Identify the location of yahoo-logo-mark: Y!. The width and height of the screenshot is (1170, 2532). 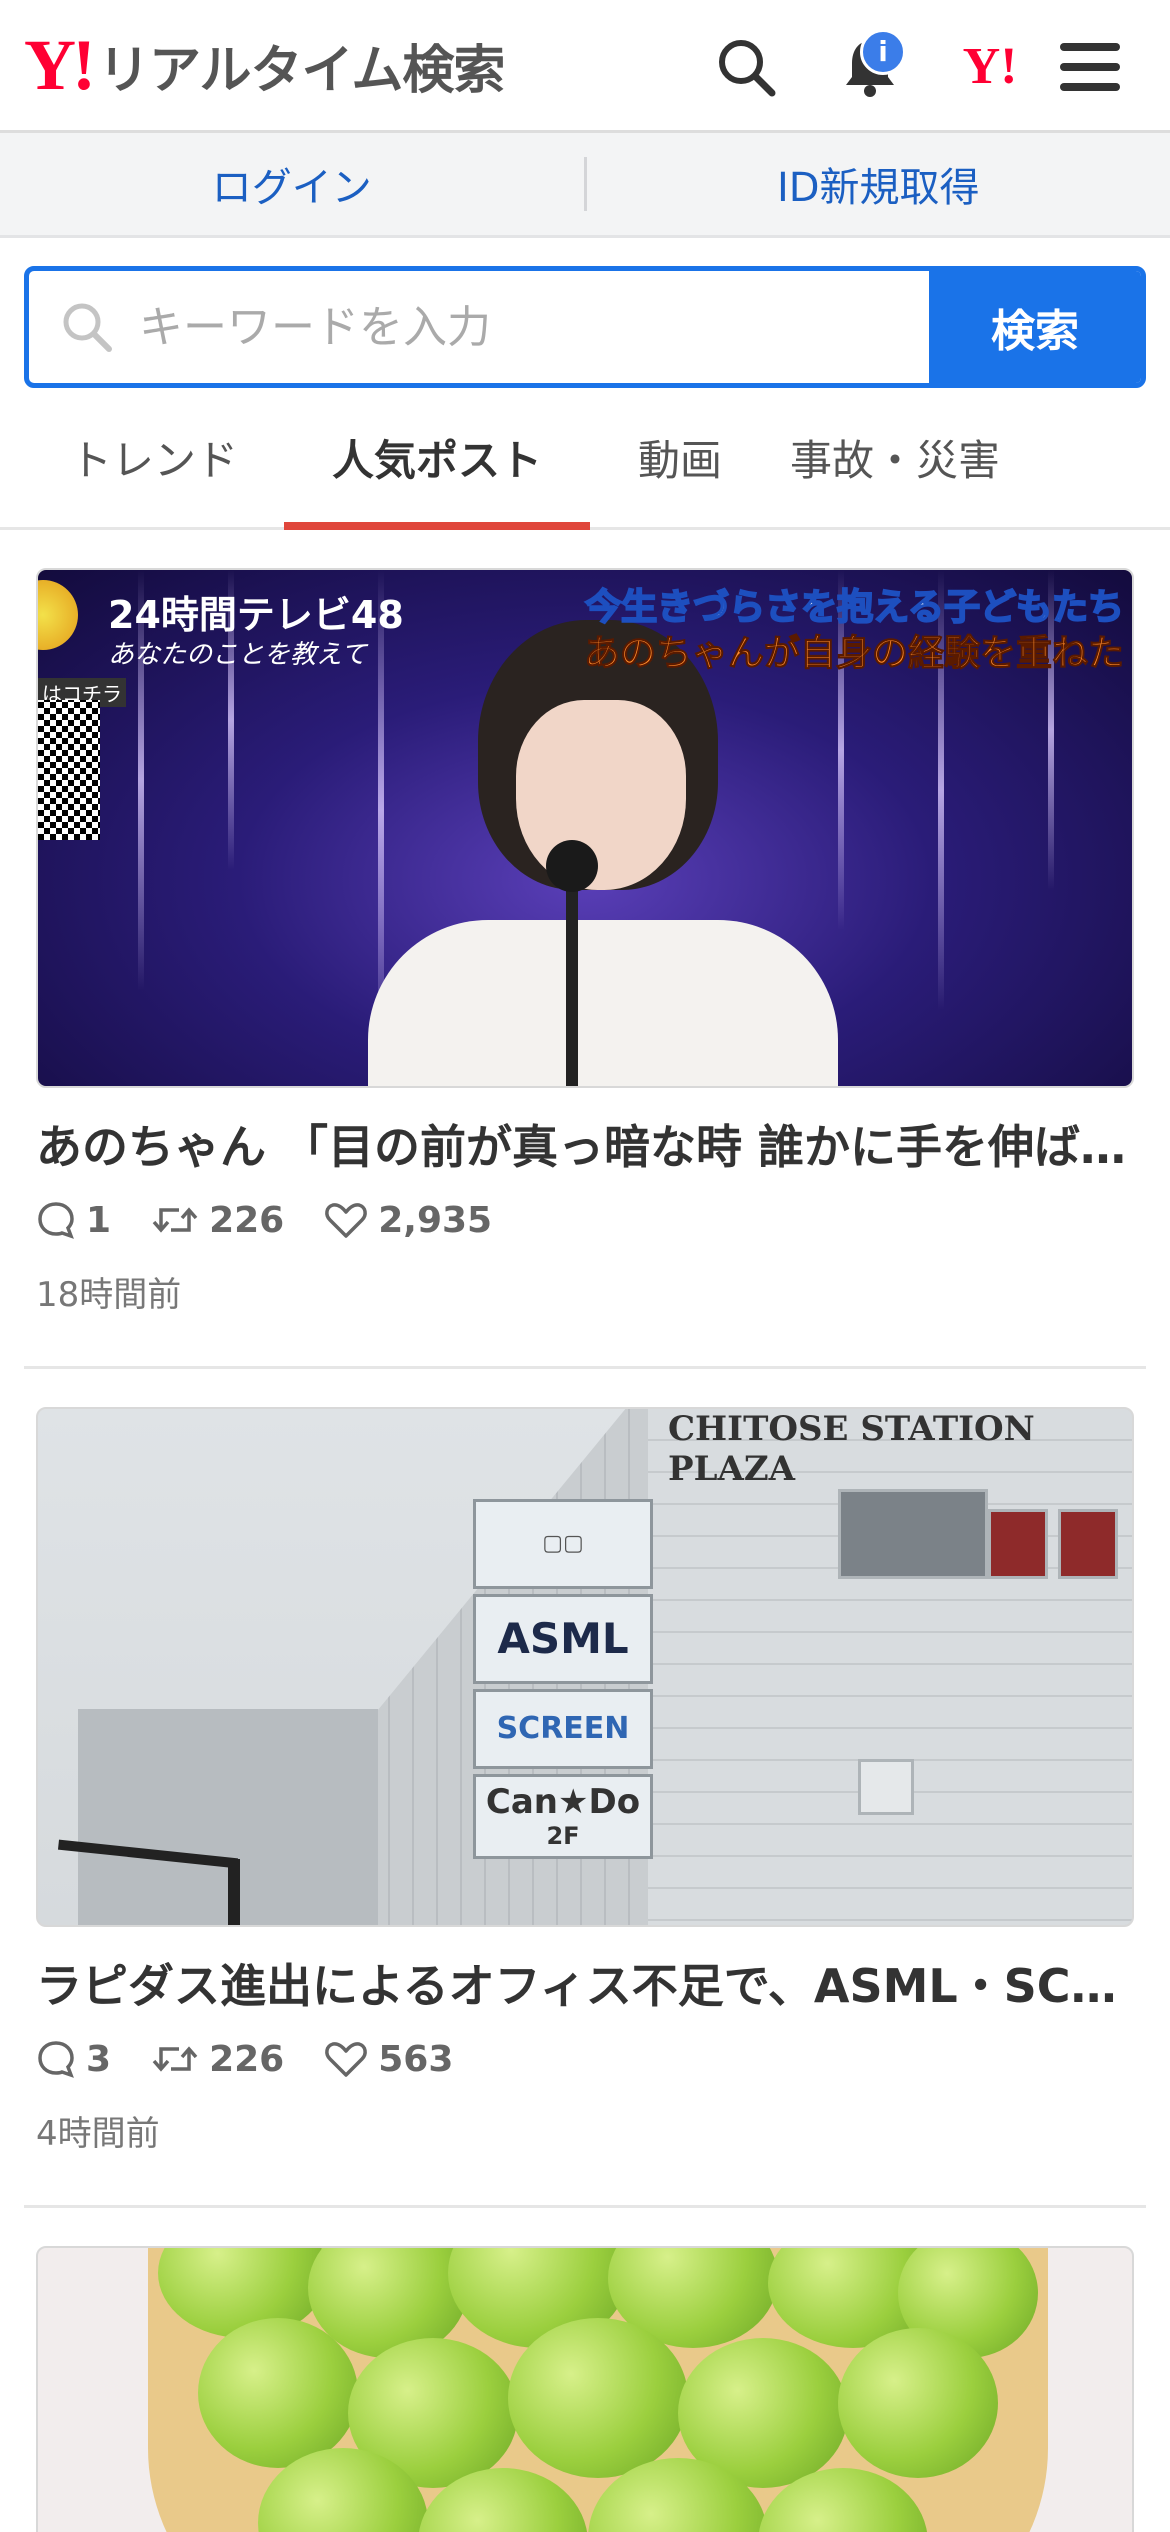
(60, 65).